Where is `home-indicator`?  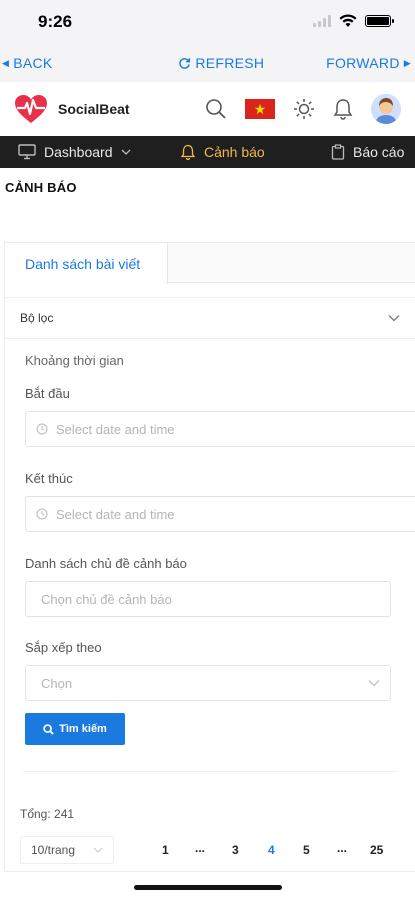
home-indicator is located at coordinates (208, 887).